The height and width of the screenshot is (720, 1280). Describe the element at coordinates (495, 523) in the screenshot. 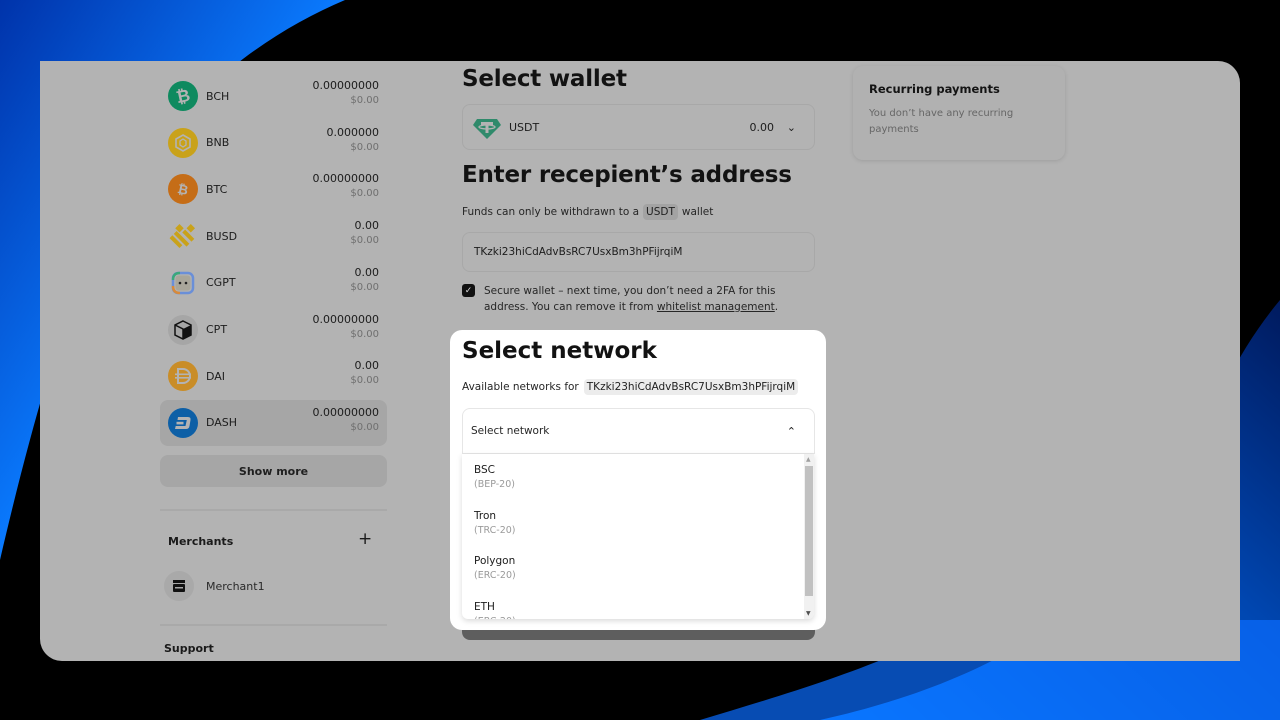

I see `network-option-tron: Tron (TRC-20)` at that location.